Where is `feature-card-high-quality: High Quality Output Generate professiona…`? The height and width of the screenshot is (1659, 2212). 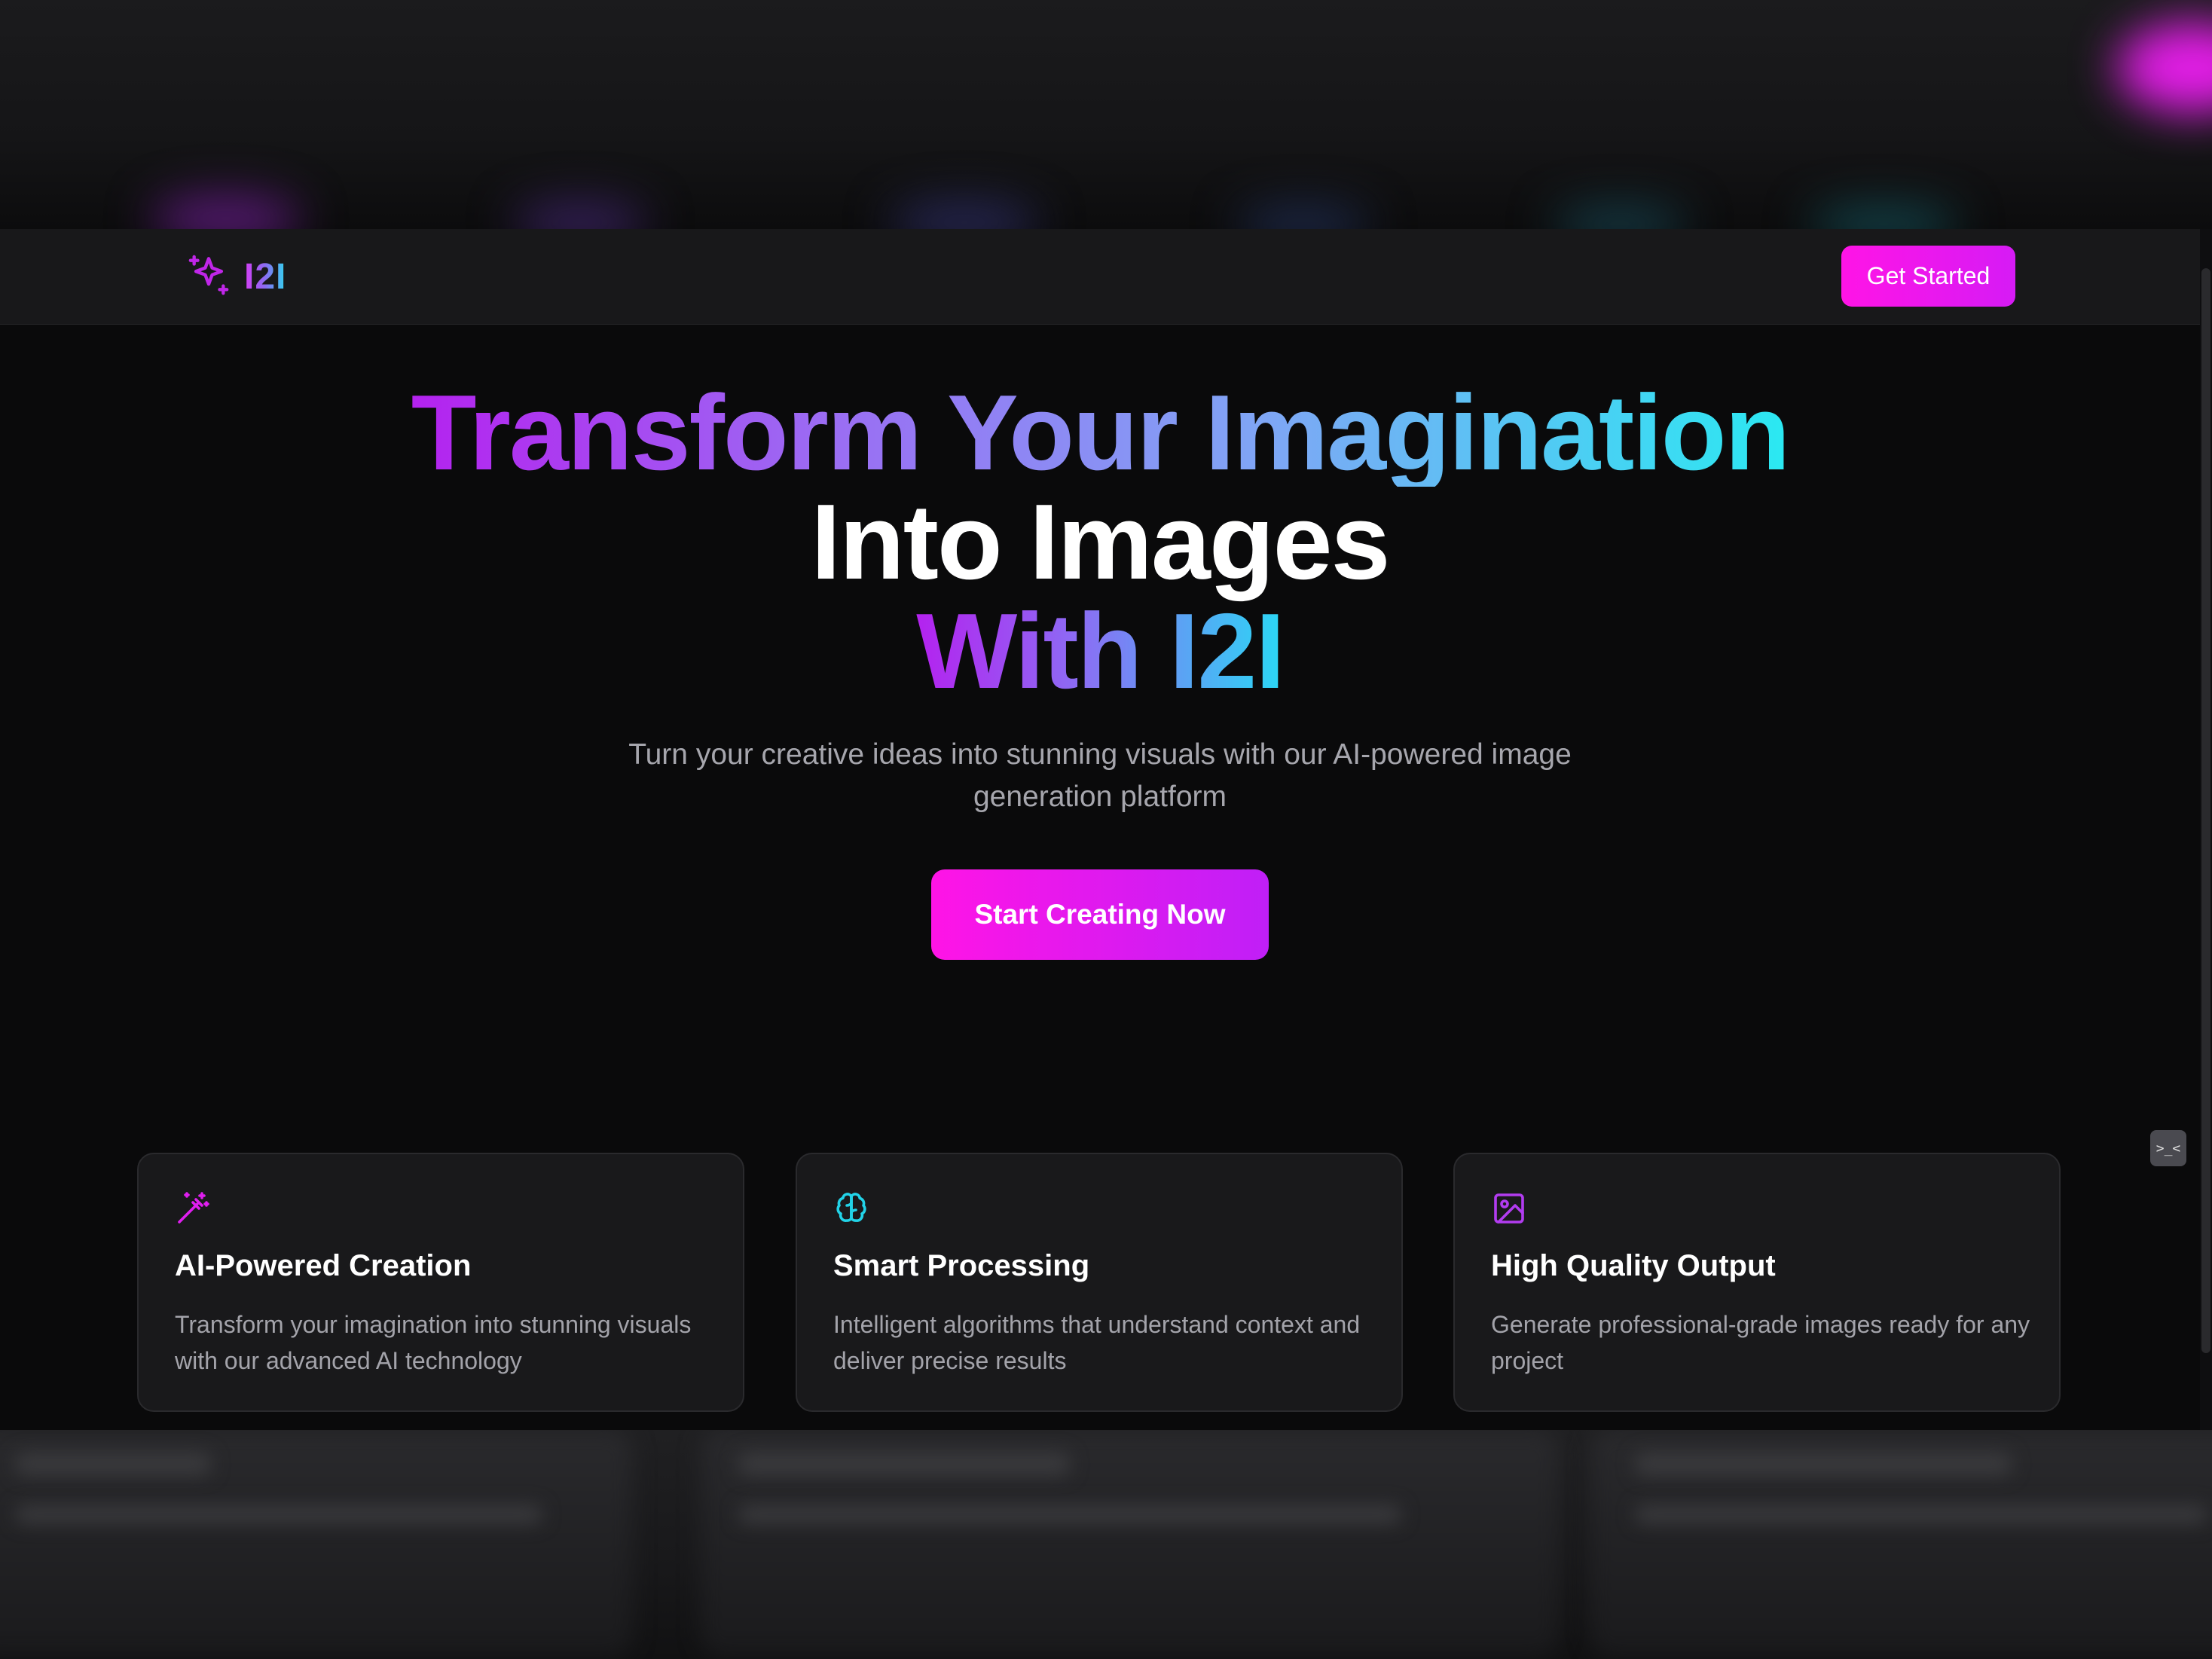 feature-card-high-quality: High Quality Output Generate professiona… is located at coordinates (1757, 1282).